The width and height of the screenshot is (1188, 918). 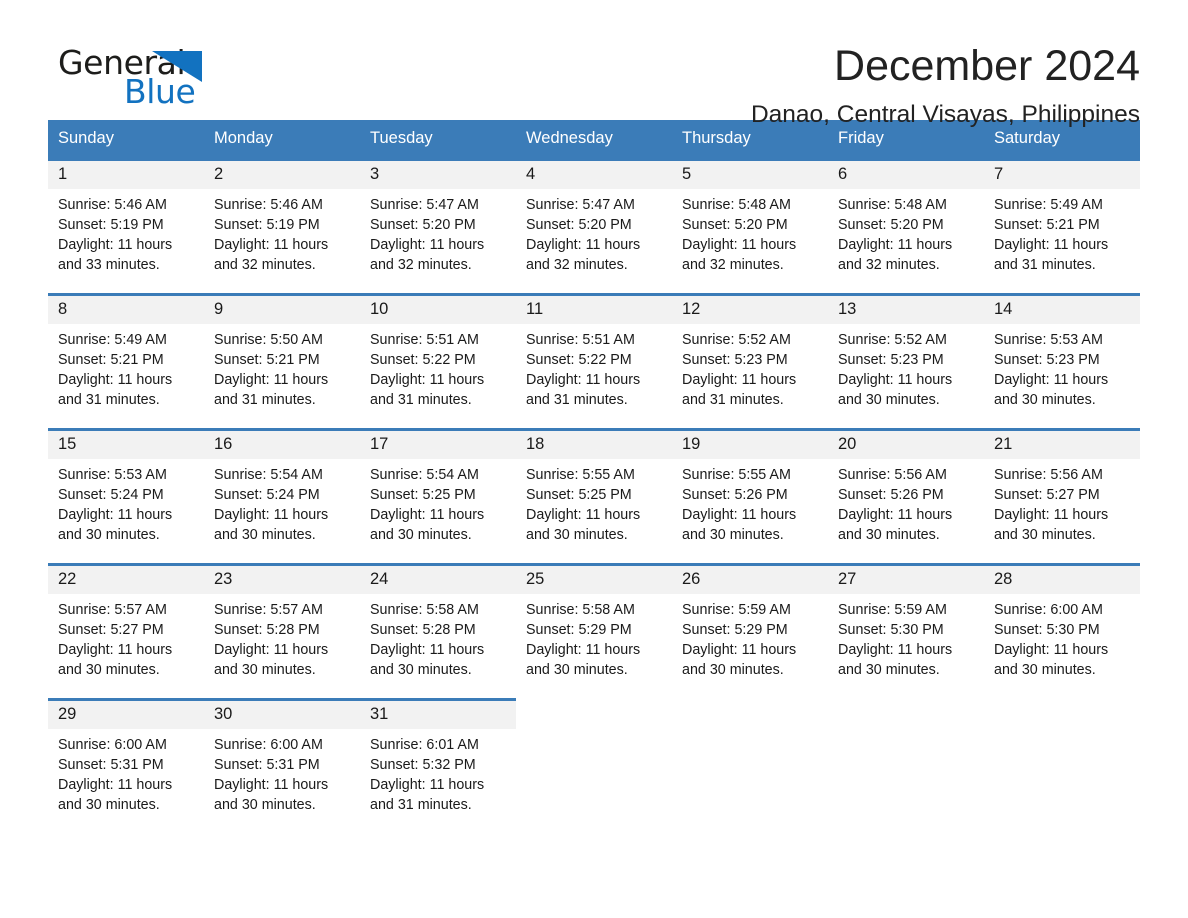 I want to click on day-number: 3, so click(x=438, y=175).